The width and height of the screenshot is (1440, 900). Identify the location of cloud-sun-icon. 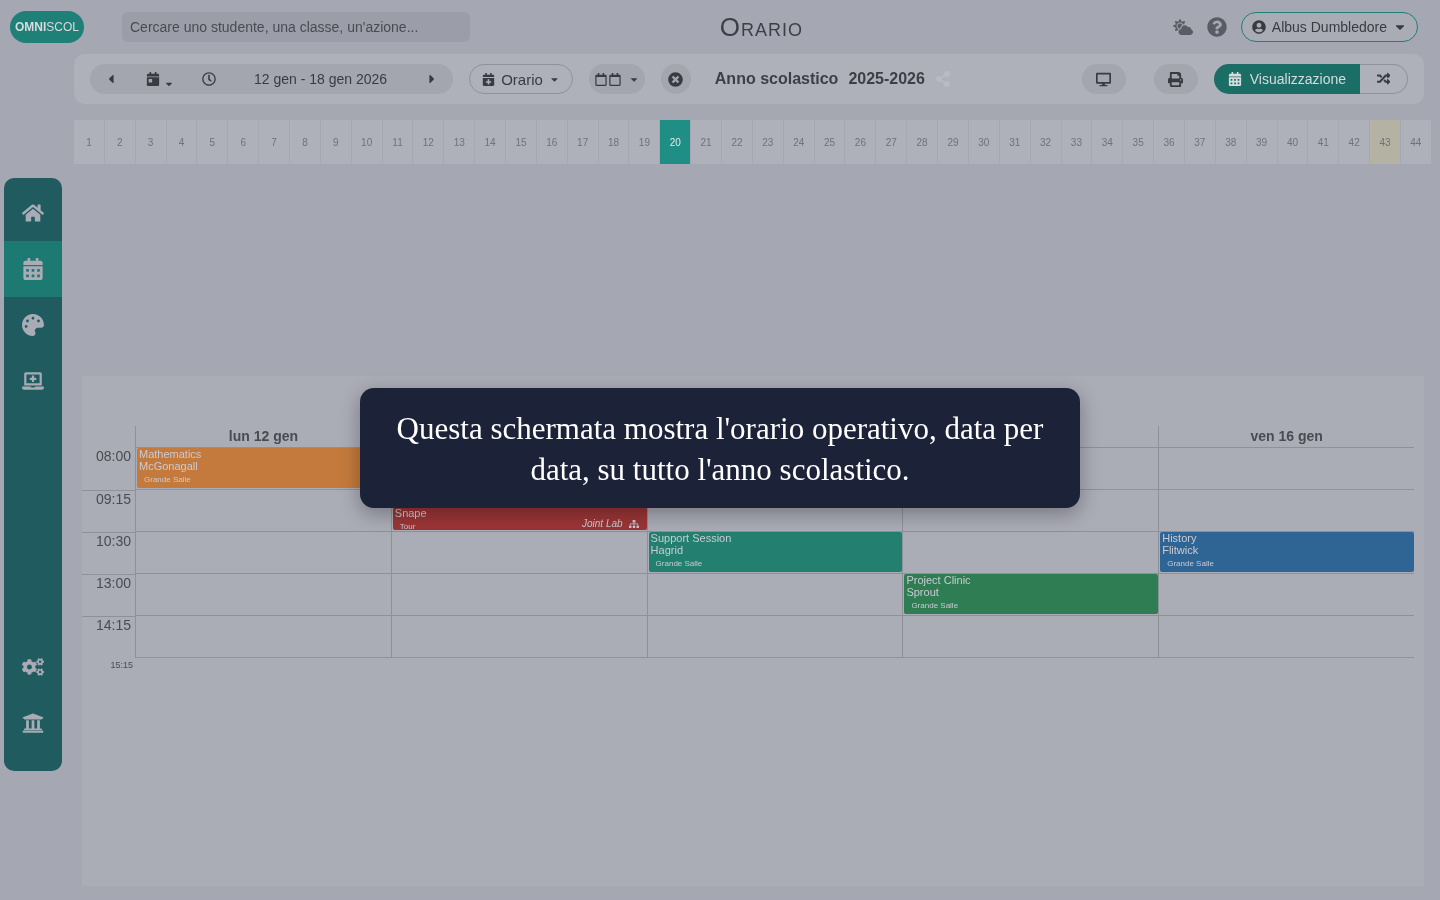
(1182, 27).